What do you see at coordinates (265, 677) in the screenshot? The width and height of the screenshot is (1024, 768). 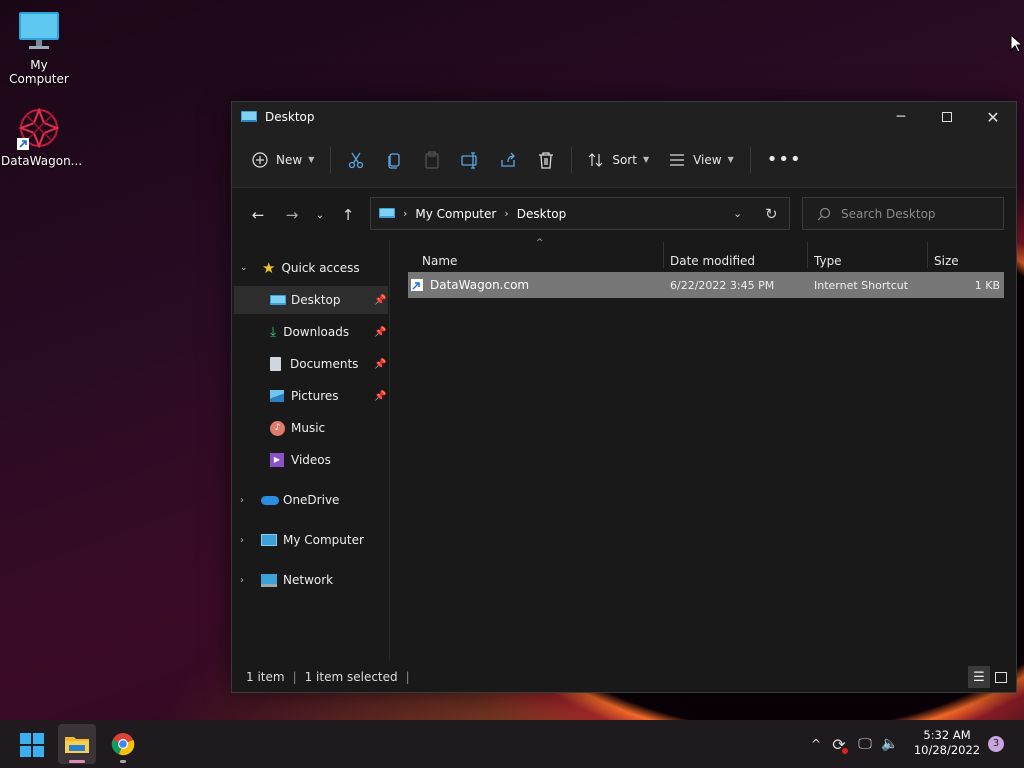 I see `status-item-count: 1 item` at bounding box center [265, 677].